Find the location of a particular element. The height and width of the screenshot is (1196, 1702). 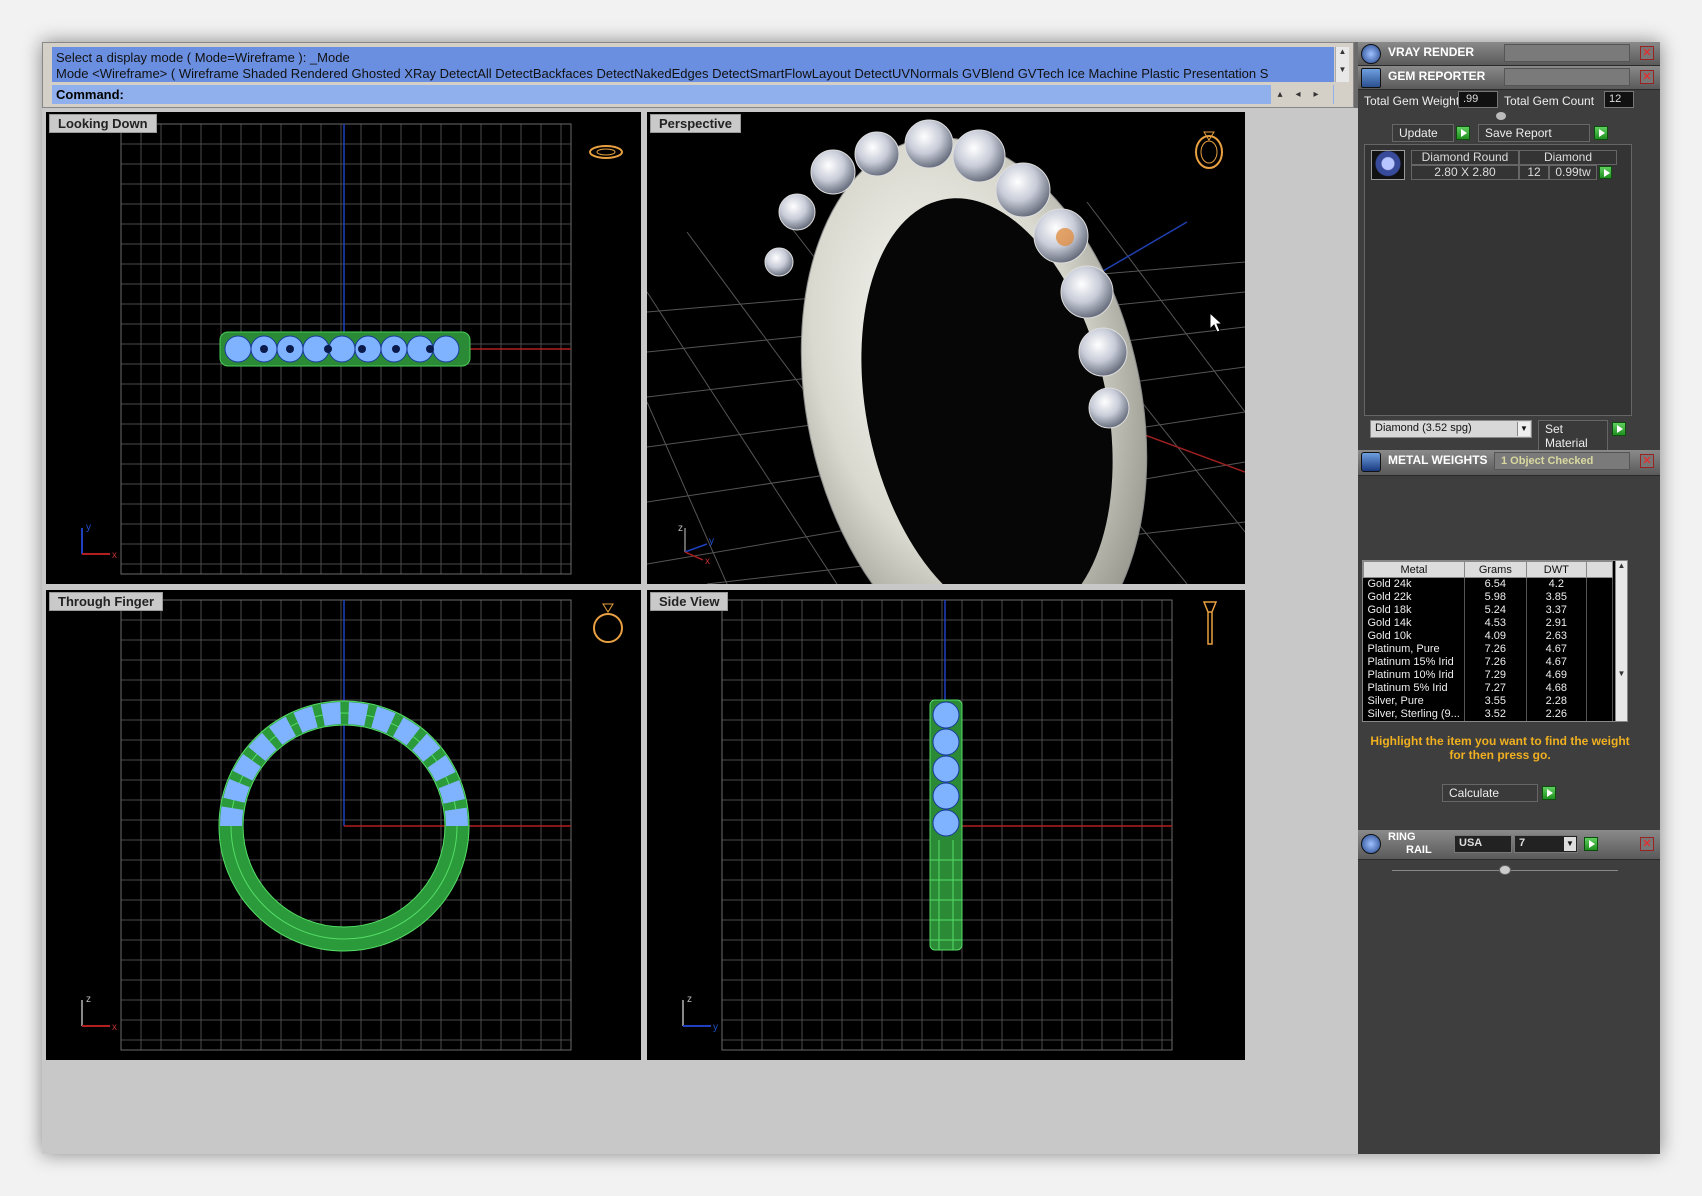

vray-tab is located at coordinates (1567, 53).